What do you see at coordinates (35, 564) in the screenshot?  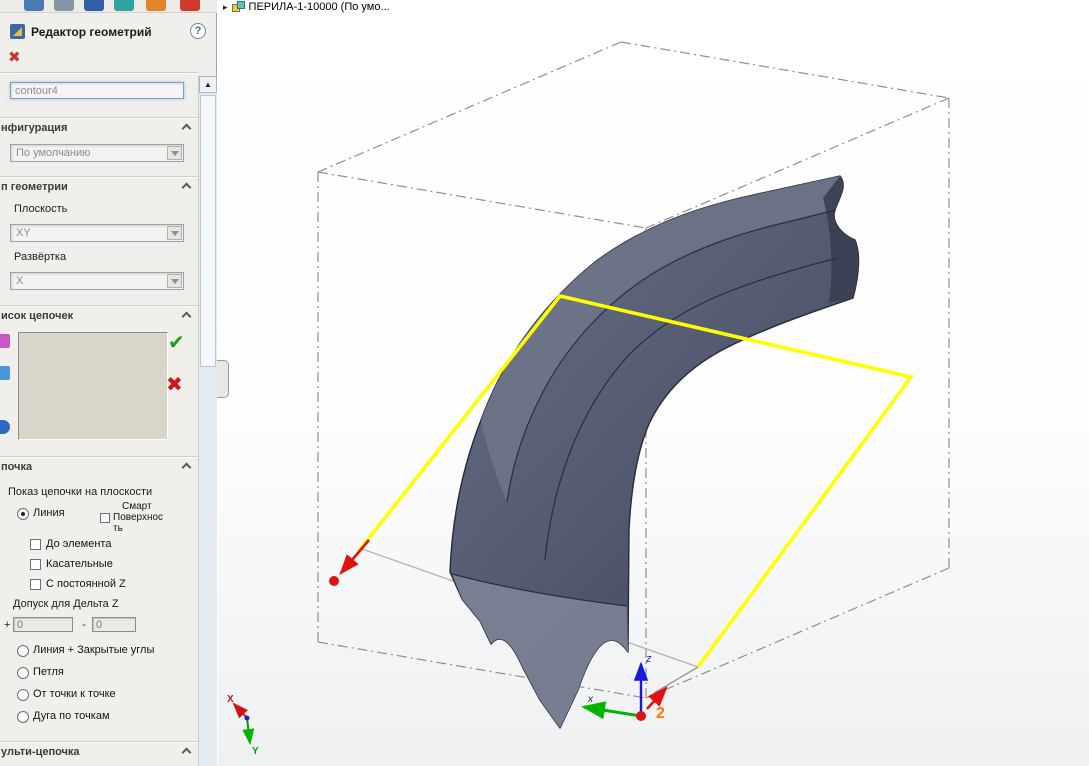 I see `checkbox-tangent` at bounding box center [35, 564].